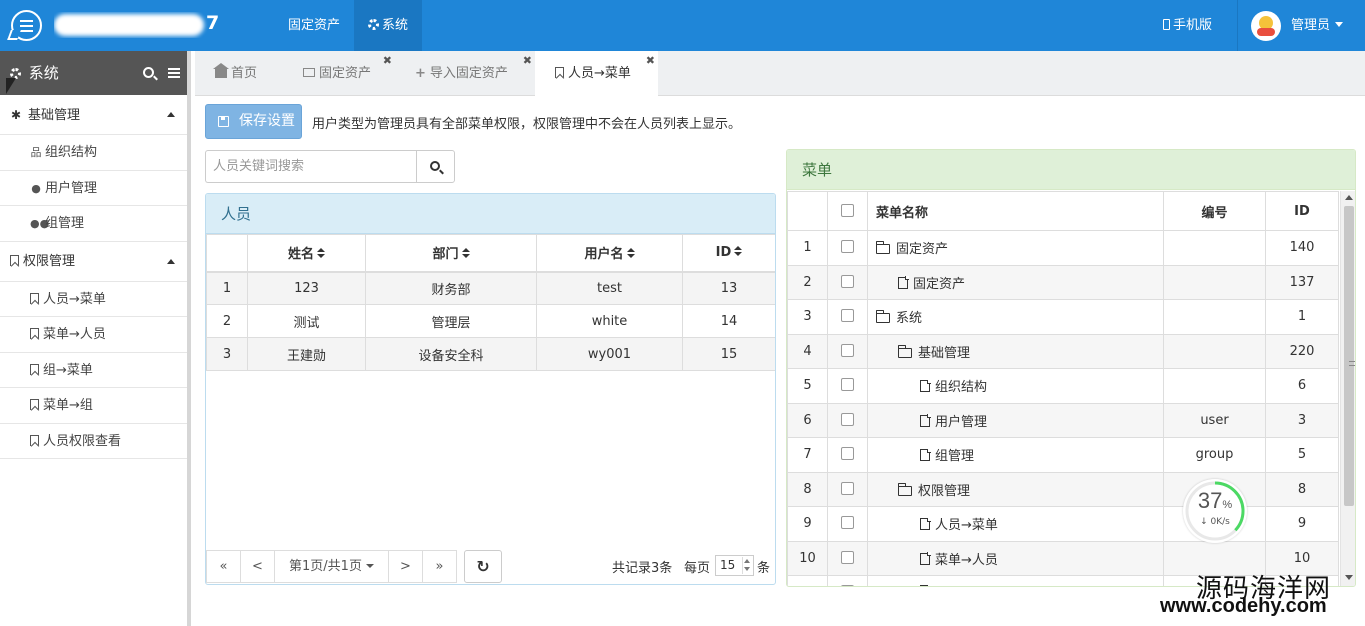  Describe the element at coordinates (1063, 282) in the screenshot. I see `table-row: 2 固定资产 137` at that location.